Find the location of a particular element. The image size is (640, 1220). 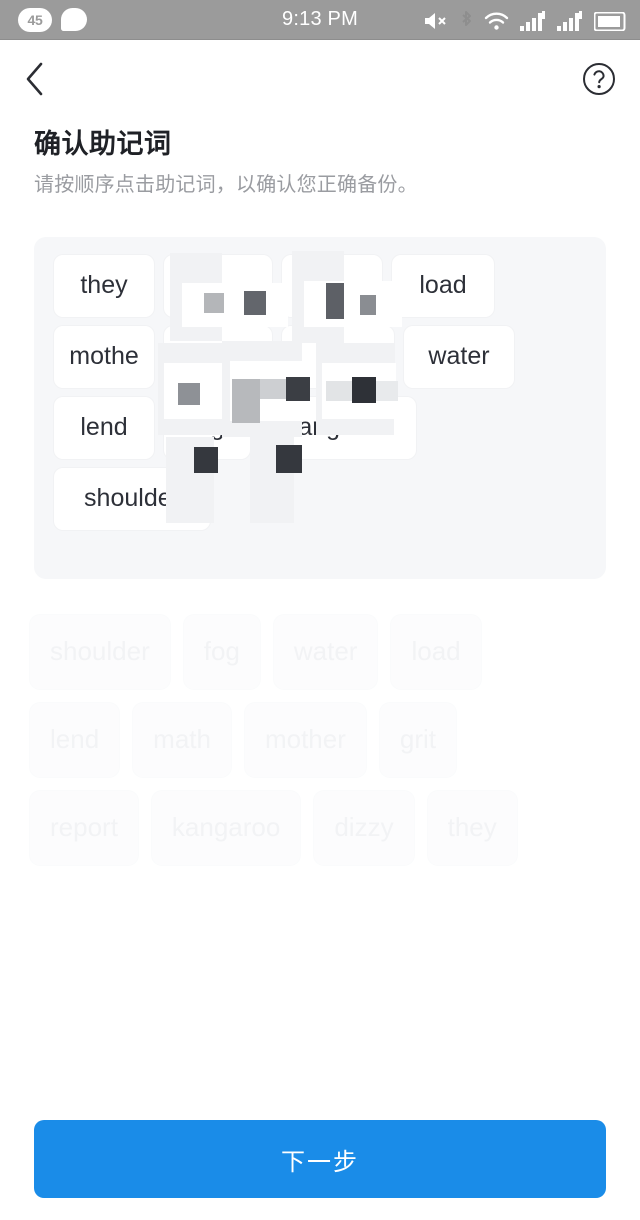

word-bank-chip: math is located at coordinates (182, 739).